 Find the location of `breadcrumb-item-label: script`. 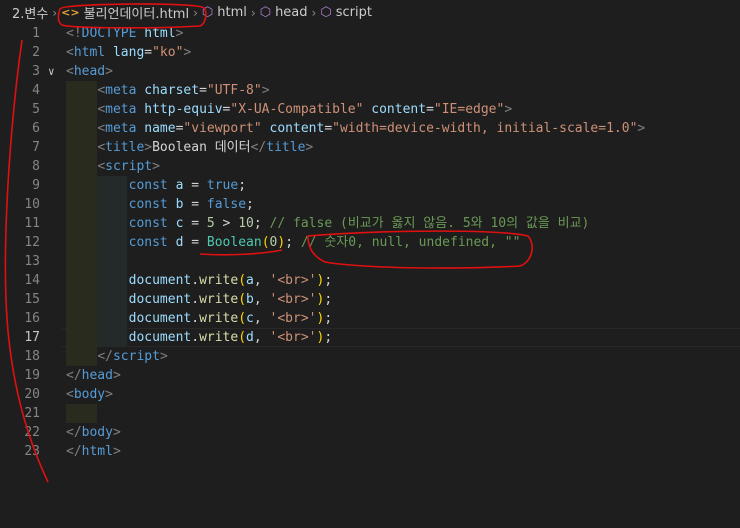

breadcrumb-item-label: script is located at coordinates (353, 12).